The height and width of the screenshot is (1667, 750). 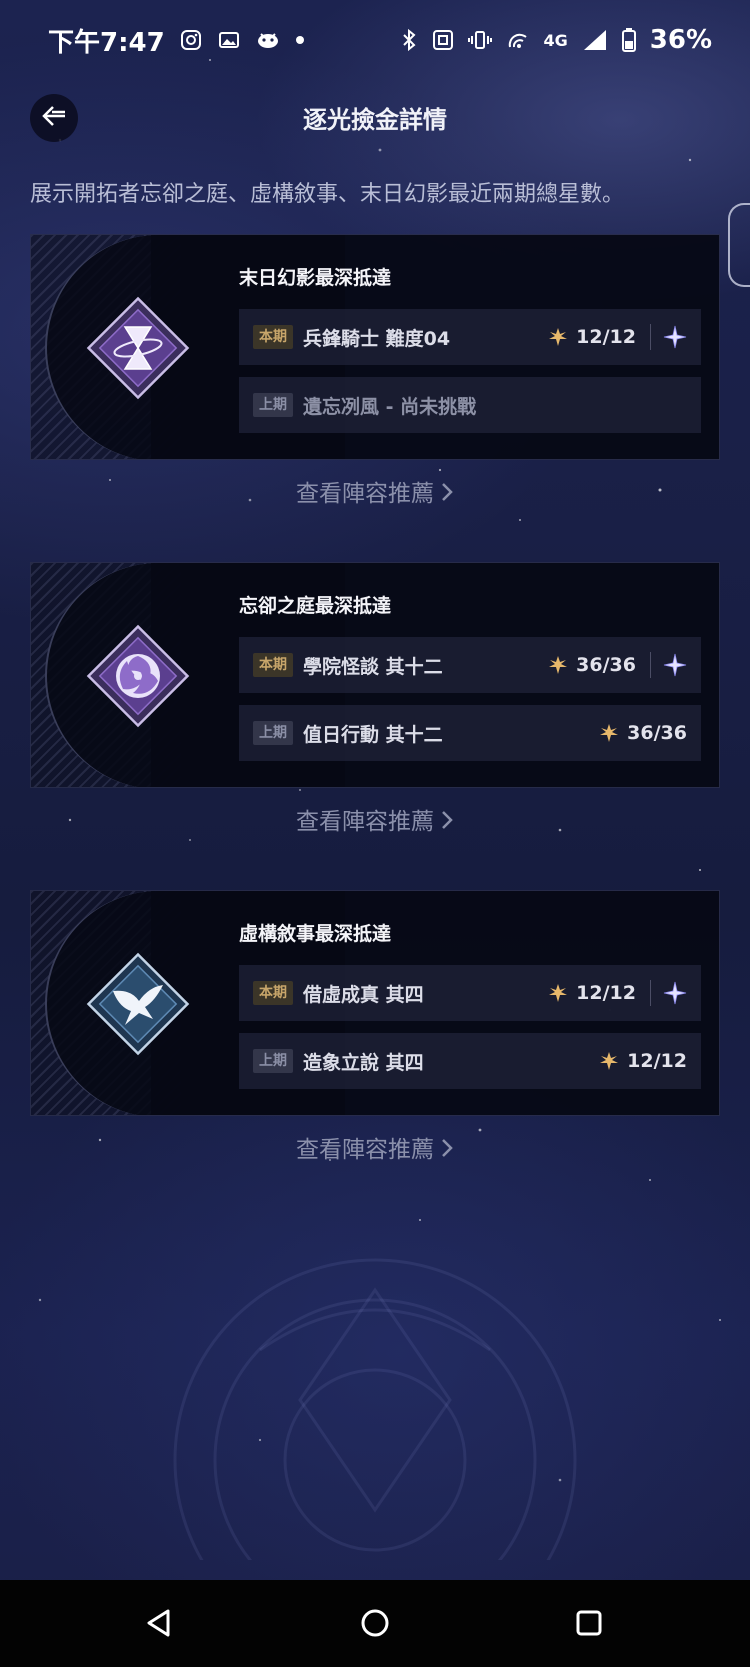 I want to click on vibrate-icon, so click(x=479, y=40).